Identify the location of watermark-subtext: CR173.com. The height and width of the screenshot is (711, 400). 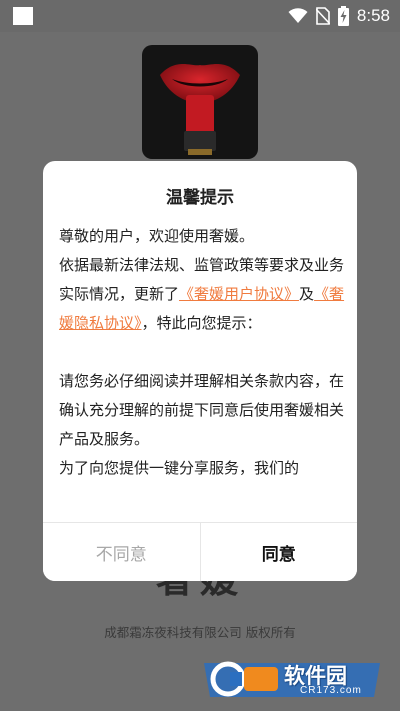
(331, 690).